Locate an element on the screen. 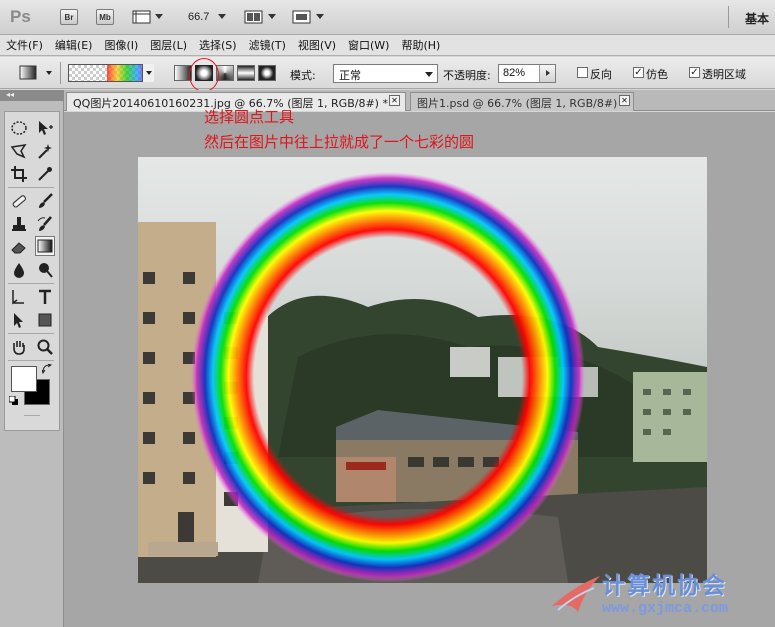 This screenshot has height=627, width=775. pen-icon is located at coordinates (18, 297).